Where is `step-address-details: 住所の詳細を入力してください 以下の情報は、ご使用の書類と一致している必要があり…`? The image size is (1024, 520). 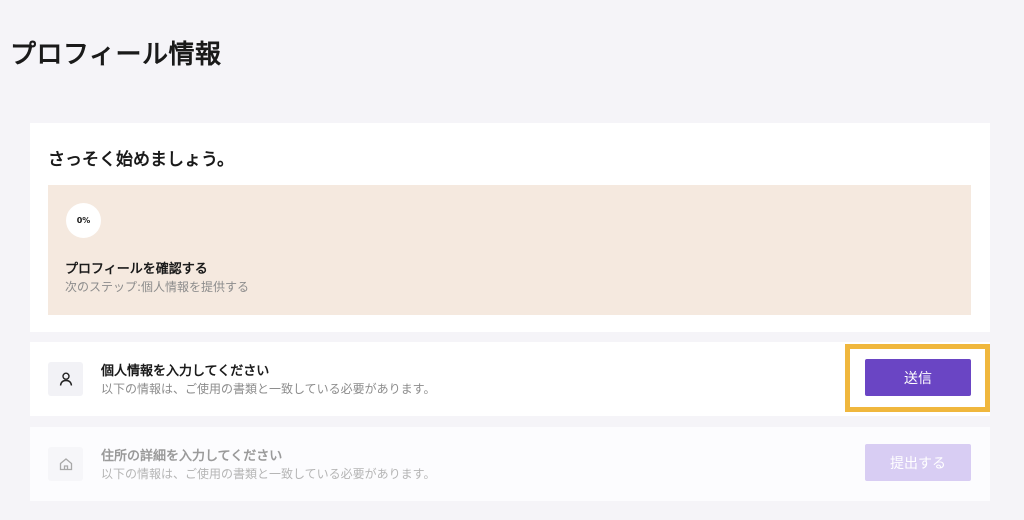 step-address-details: 住所の詳細を入力してください 以下の情報は、ご使用の書類と一致している必要があり… is located at coordinates (510, 464).